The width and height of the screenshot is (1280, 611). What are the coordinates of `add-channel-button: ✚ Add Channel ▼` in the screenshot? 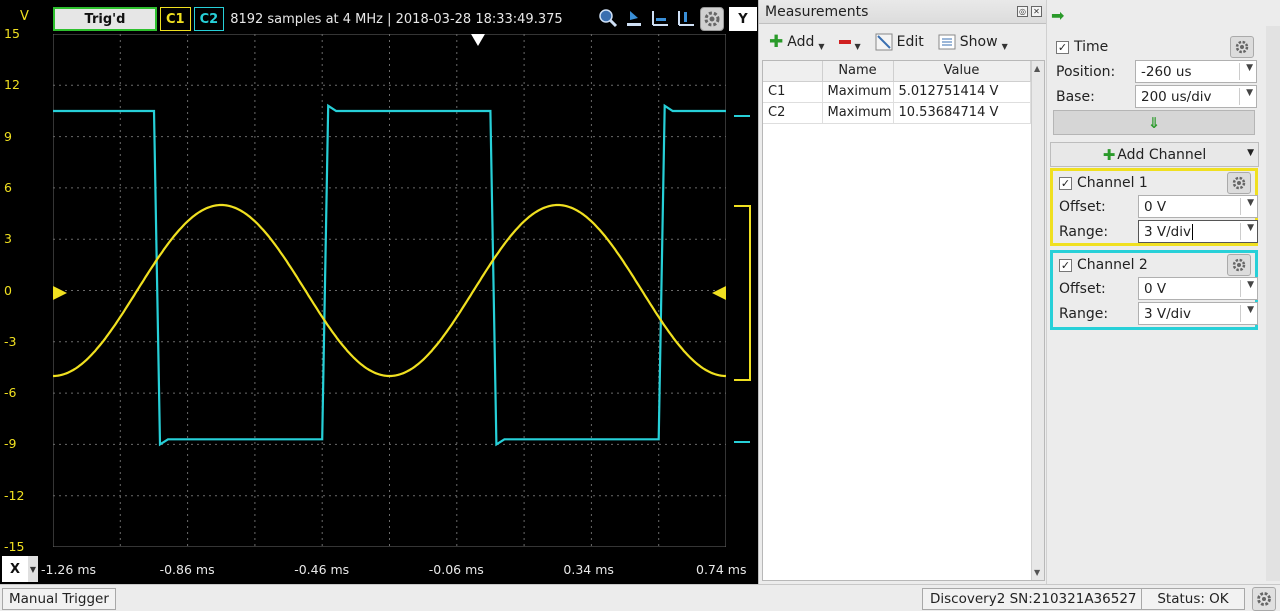 It's located at (1154, 154).